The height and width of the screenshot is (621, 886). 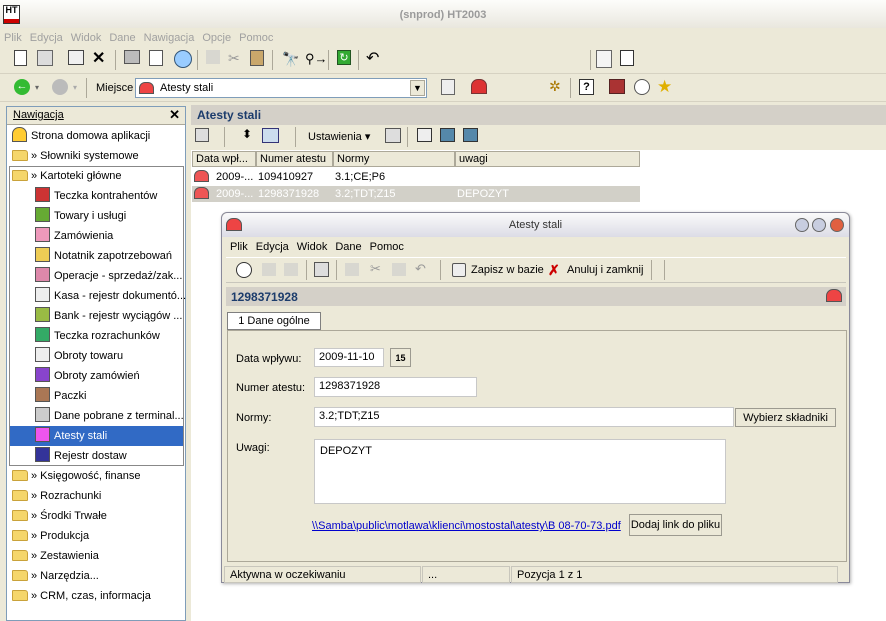 What do you see at coordinates (13, 36) in the screenshot?
I see `menu-plik: Plik` at bounding box center [13, 36].